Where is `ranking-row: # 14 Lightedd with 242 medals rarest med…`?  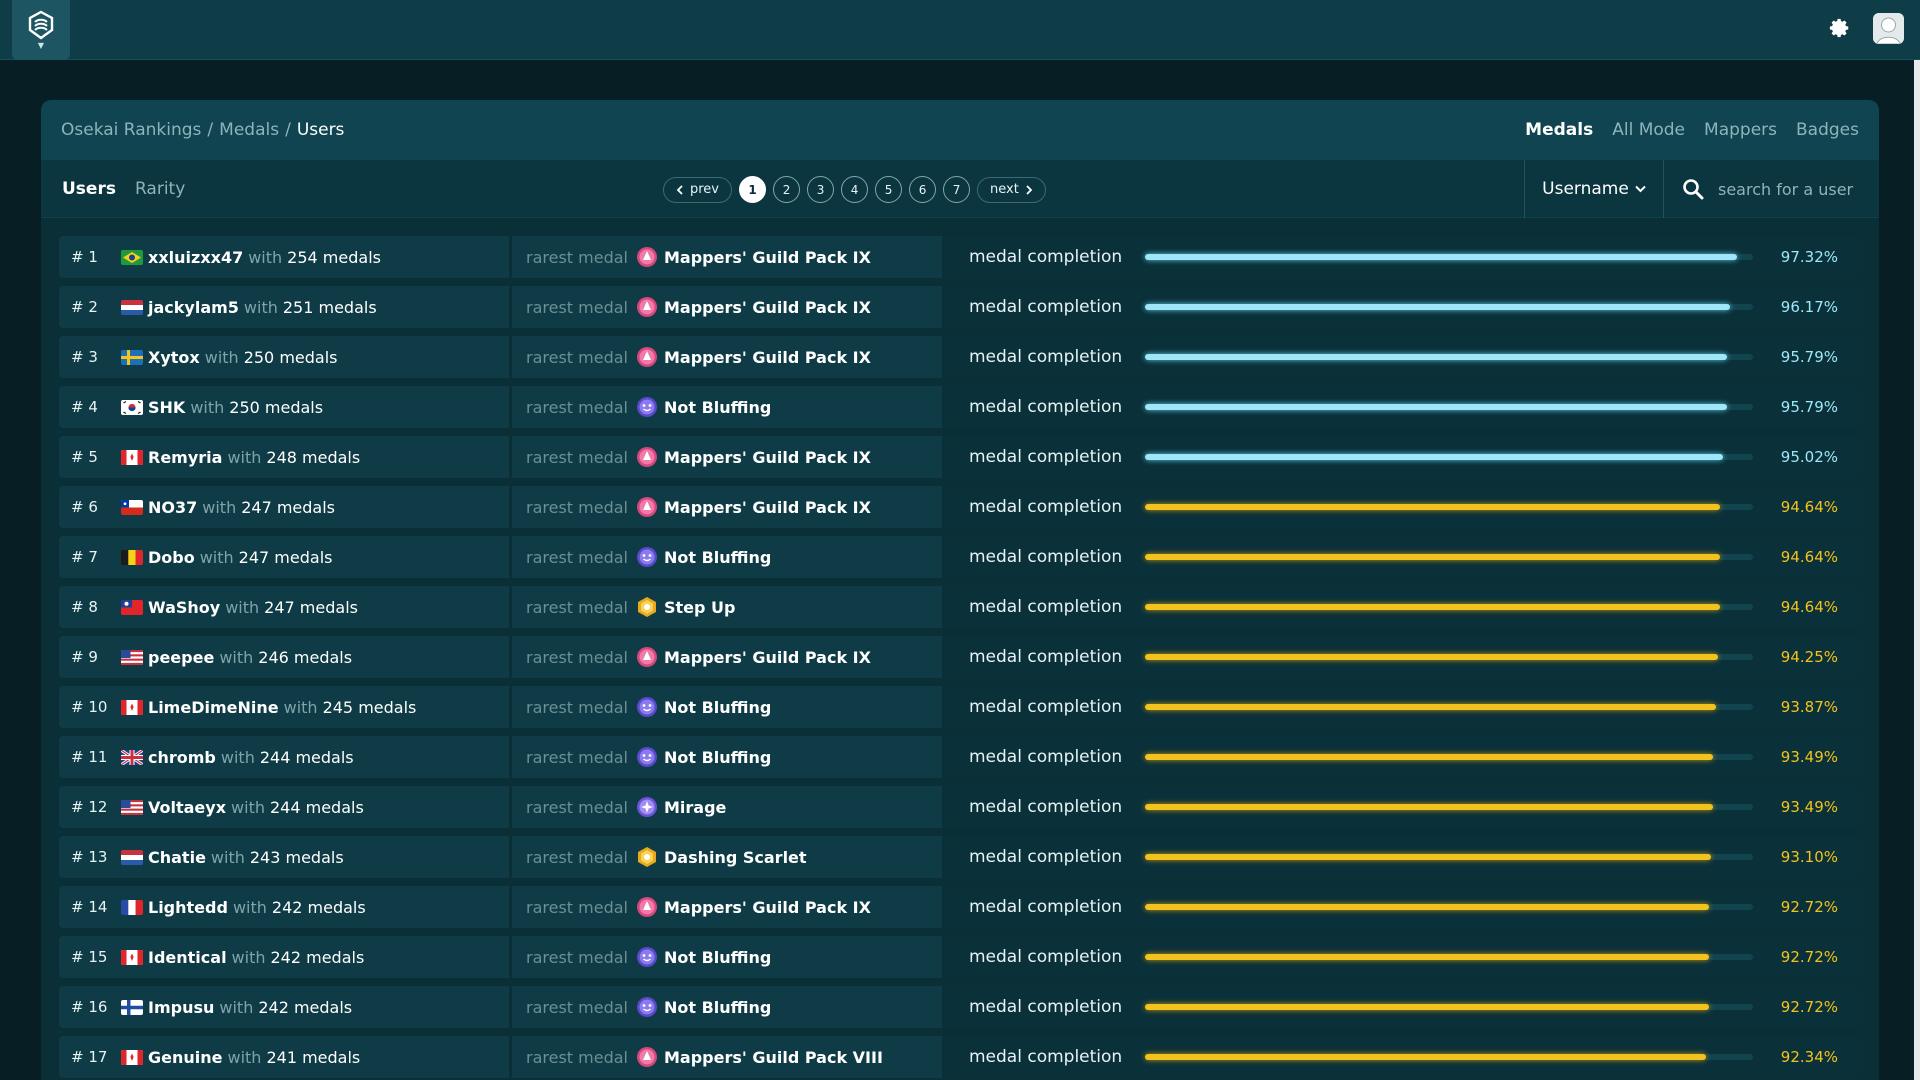
ranking-row: # 14 Lightedd with 242 medals rarest med… is located at coordinates (960, 907).